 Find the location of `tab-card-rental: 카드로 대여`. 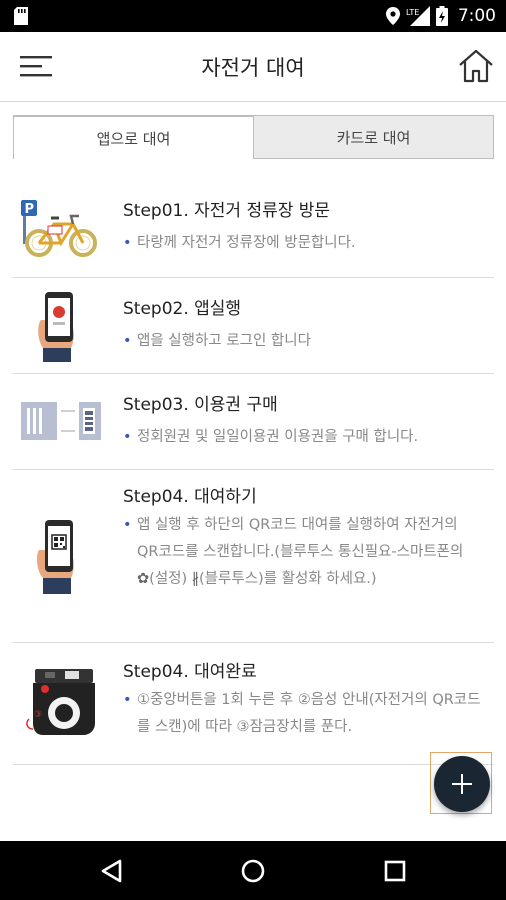

tab-card-rental: 카드로 대여 is located at coordinates (374, 137).